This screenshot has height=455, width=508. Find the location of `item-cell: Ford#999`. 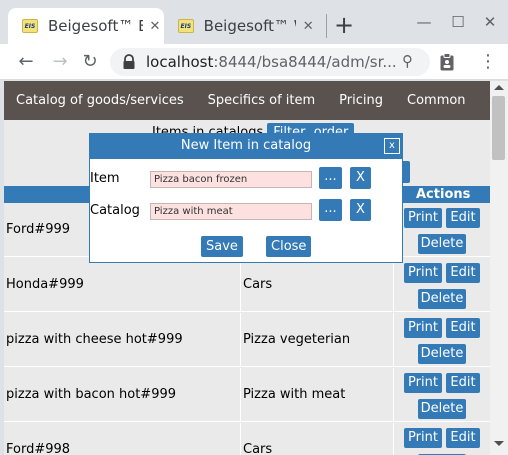

item-cell: Ford#999 is located at coordinates (38, 229).